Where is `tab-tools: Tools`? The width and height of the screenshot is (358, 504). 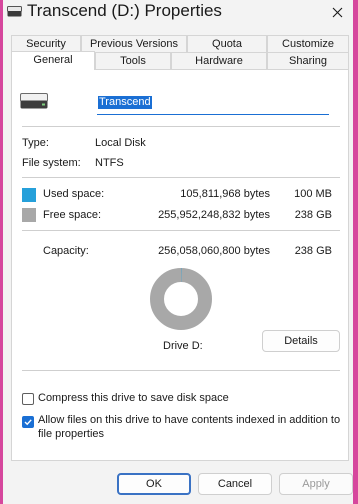
tab-tools: Tools is located at coordinates (133, 60).